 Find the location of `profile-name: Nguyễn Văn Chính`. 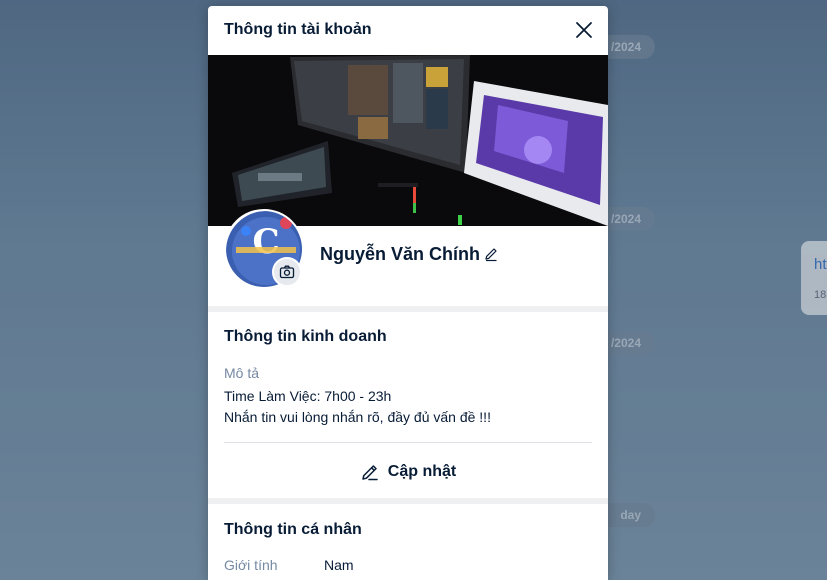

profile-name: Nguyễn Văn Chính is located at coordinates (400, 254).